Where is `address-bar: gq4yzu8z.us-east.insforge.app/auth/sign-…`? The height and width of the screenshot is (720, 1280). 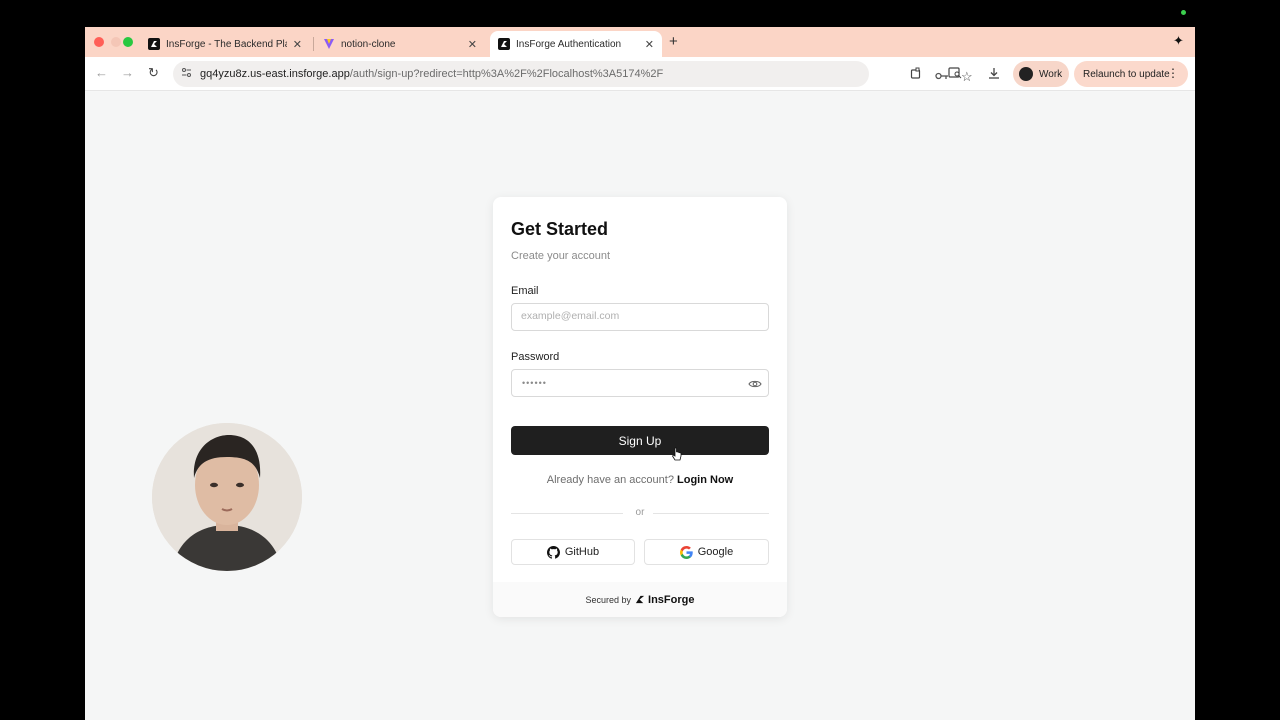 address-bar: gq4yzu8z.us-east.insforge.app/auth/sign-… is located at coordinates (573, 74).